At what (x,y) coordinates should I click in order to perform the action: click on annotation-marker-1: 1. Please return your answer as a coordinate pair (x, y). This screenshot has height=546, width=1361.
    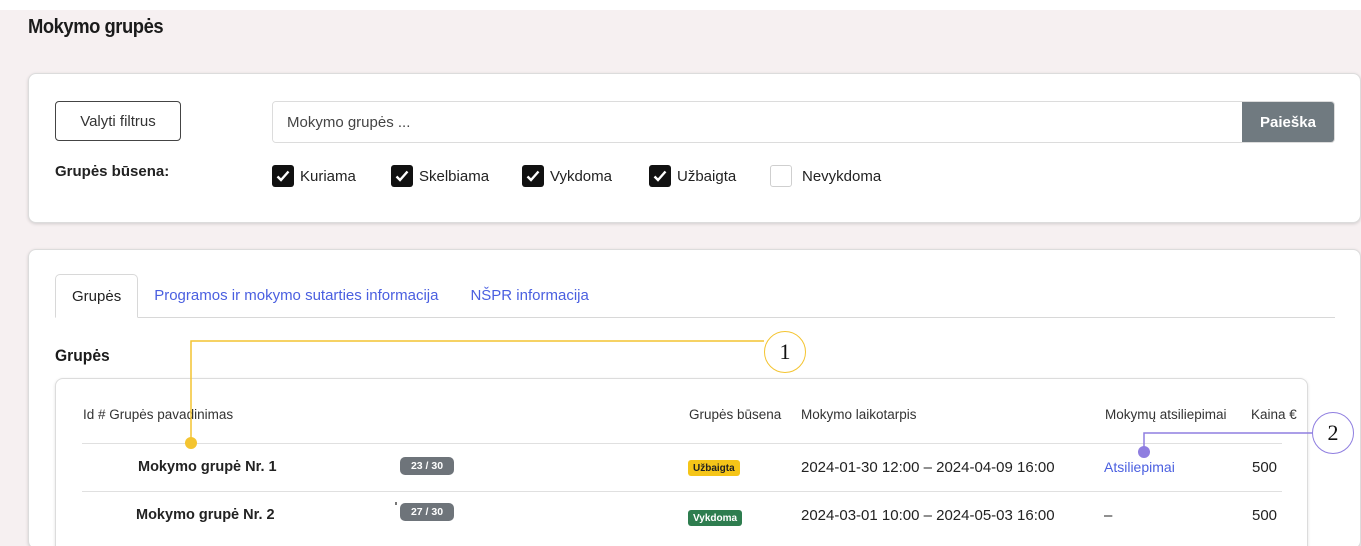
    Looking at the image, I should click on (785, 352).